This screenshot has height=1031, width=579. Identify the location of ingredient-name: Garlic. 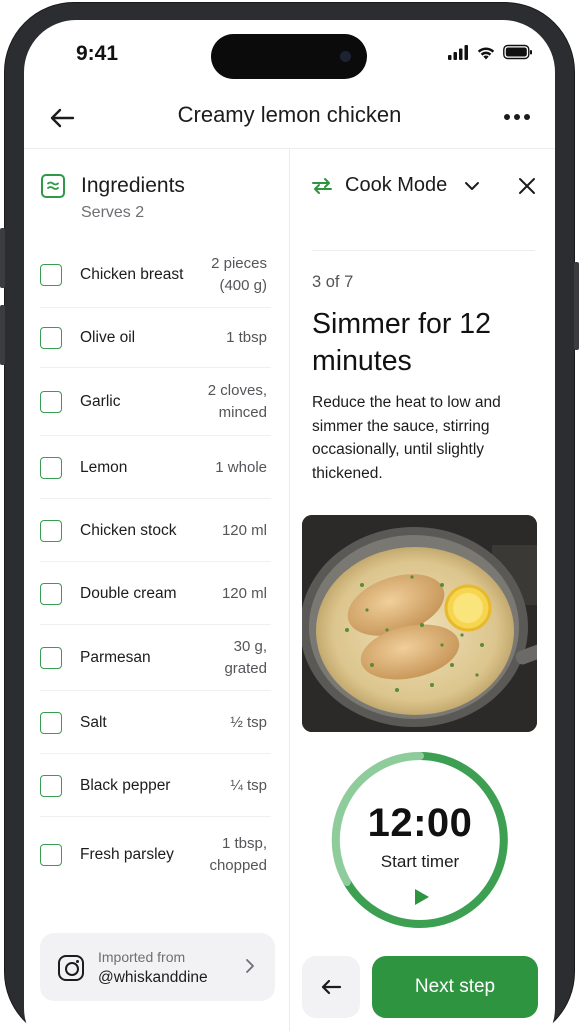
(100, 401).